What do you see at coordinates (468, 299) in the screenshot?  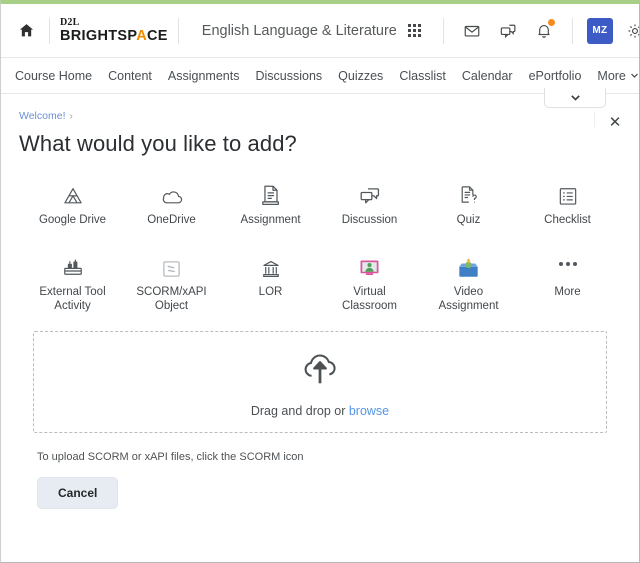 I see `tile-label: Video Assignment` at bounding box center [468, 299].